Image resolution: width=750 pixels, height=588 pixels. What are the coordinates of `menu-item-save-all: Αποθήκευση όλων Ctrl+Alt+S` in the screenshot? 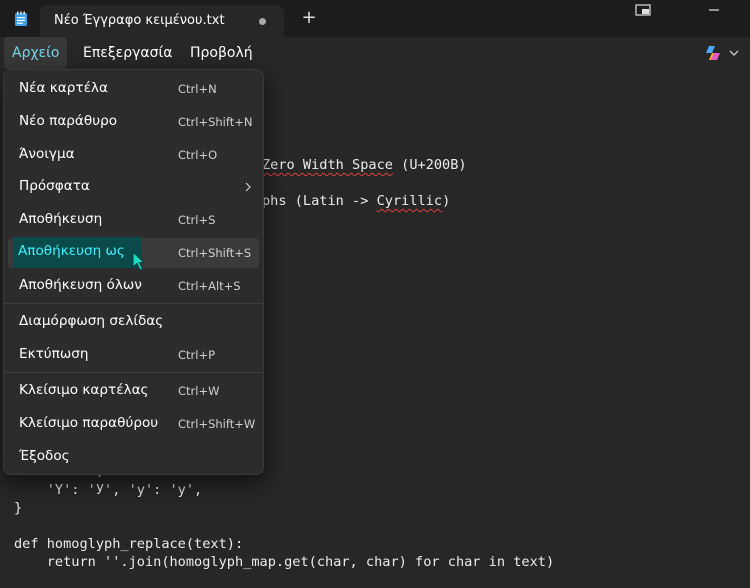 It's located at (133, 286).